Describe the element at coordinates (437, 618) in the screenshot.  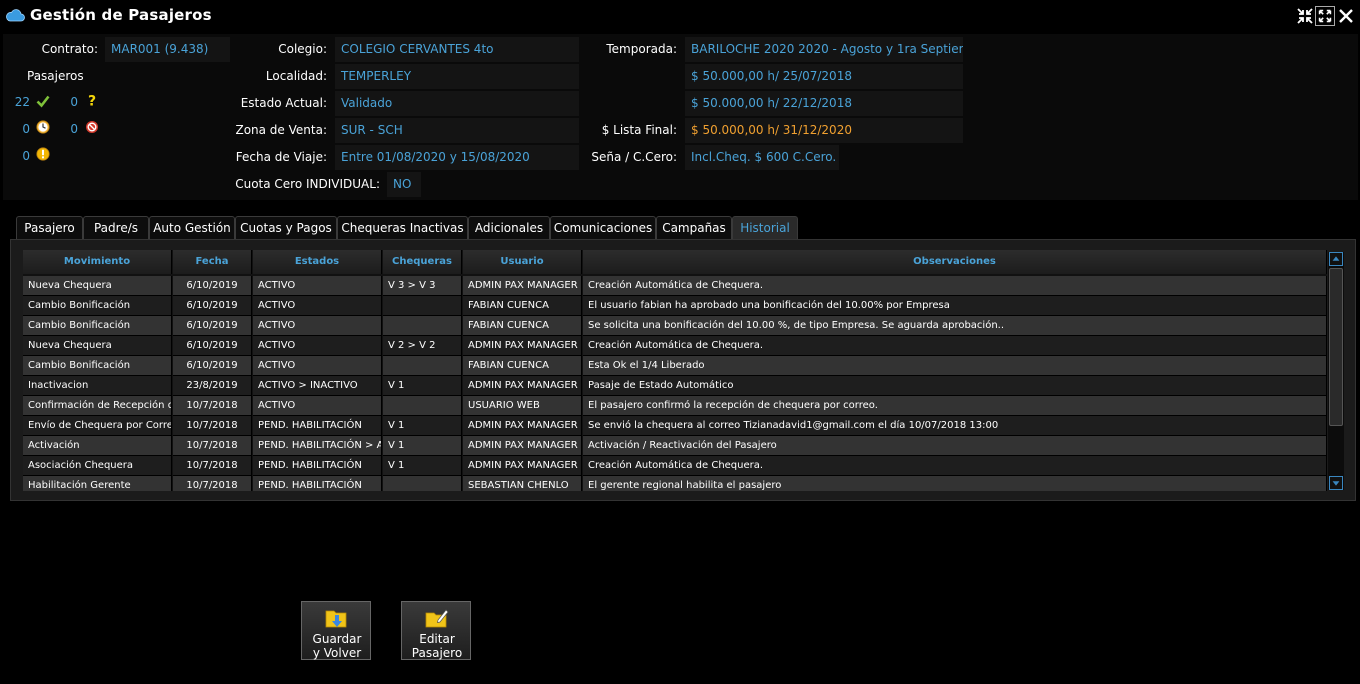
I see `folder-edit-icon` at that location.